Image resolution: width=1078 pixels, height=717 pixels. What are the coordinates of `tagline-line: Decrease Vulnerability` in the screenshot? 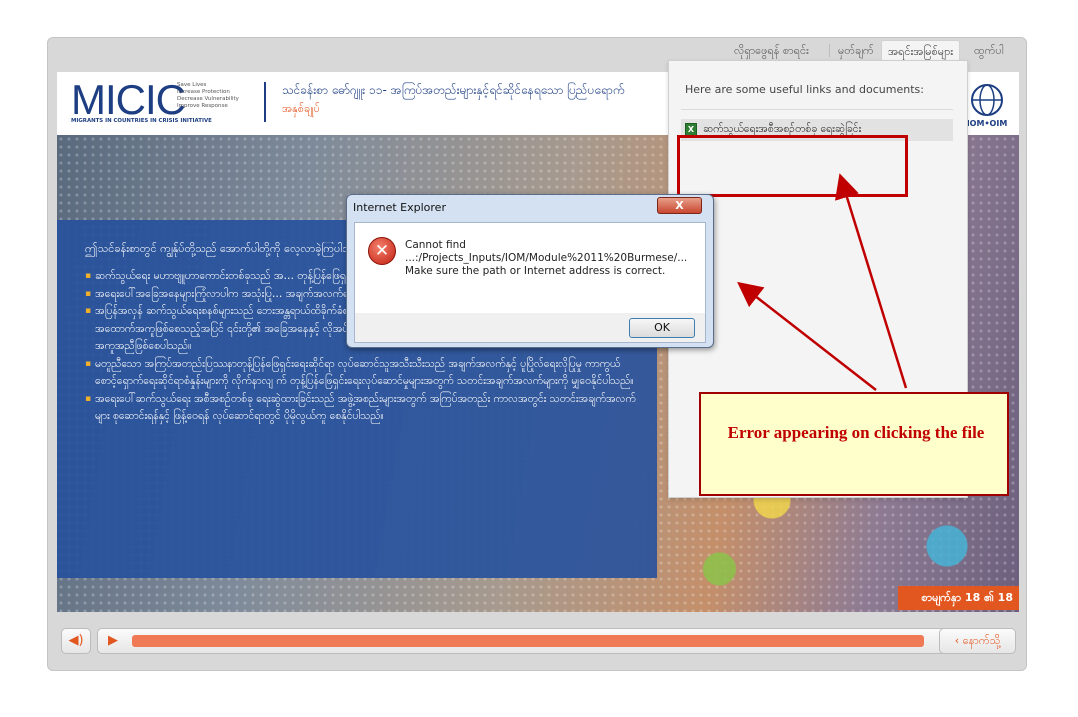 It's located at (208, 99).